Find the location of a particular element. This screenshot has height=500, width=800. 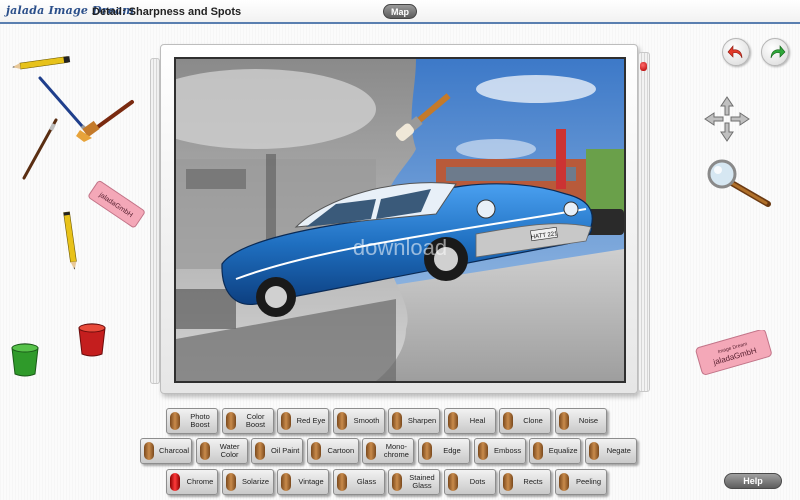

effect-water-color-button: Water Color is located at coordinates (221, 451).